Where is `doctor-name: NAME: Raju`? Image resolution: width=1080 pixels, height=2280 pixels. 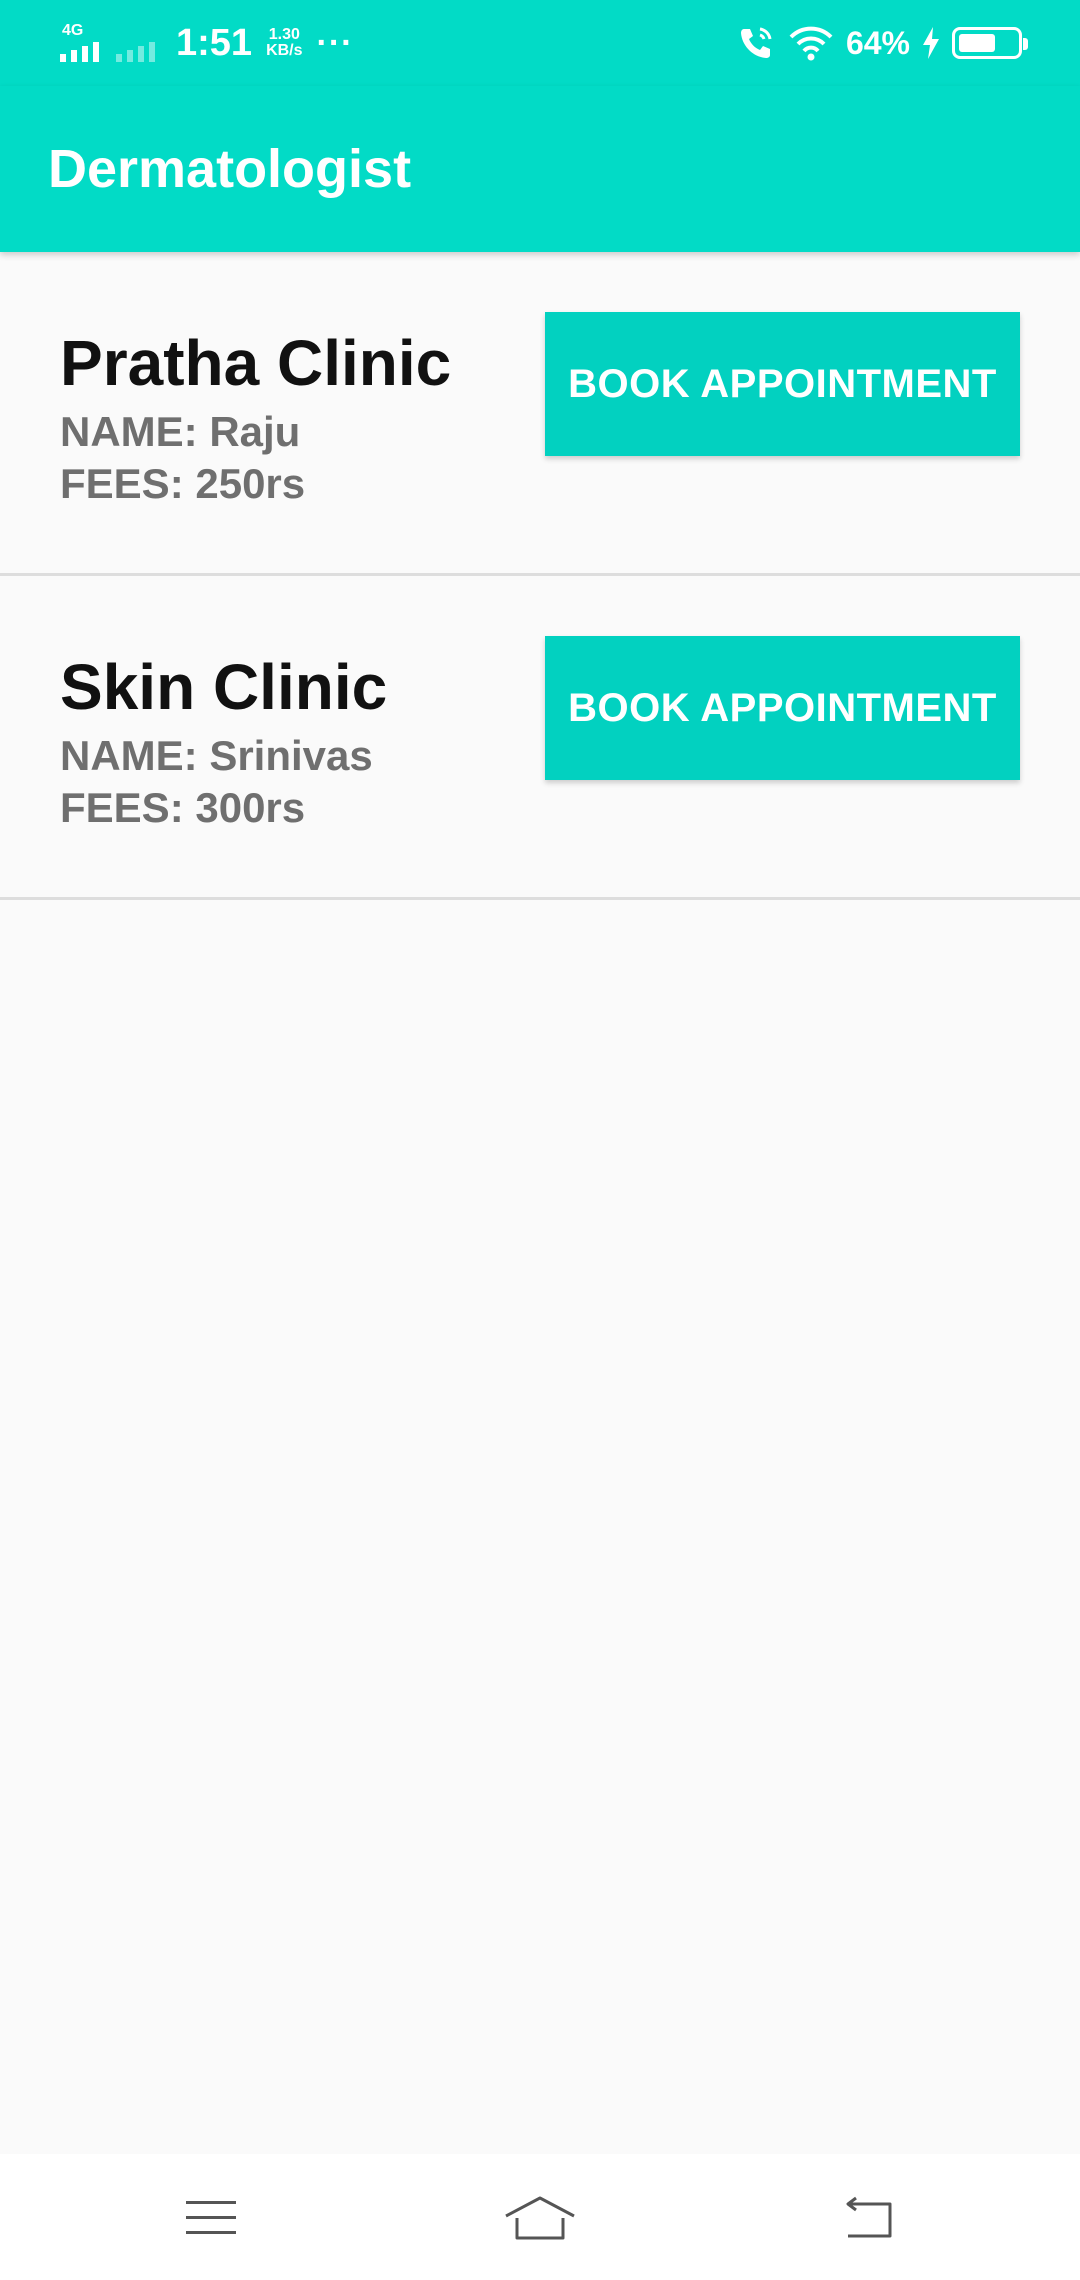
doctor-name: NAME: Raju is located at coordinates (180, 431).